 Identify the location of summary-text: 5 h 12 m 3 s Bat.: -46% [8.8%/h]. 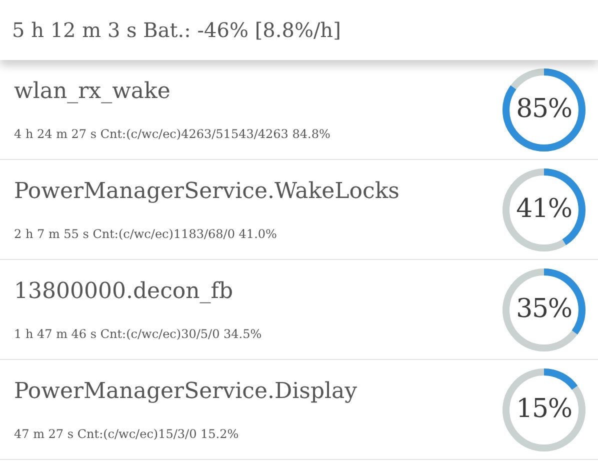
(176, 30).